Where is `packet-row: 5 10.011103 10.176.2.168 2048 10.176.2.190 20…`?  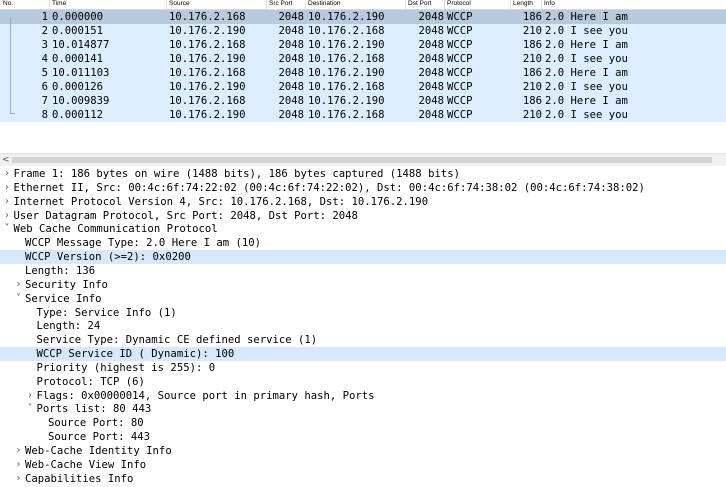 packet-row: 5 10.011103 10.176.2.168 2048 10.176.2.190 20… is located at coordinates (363, 73).